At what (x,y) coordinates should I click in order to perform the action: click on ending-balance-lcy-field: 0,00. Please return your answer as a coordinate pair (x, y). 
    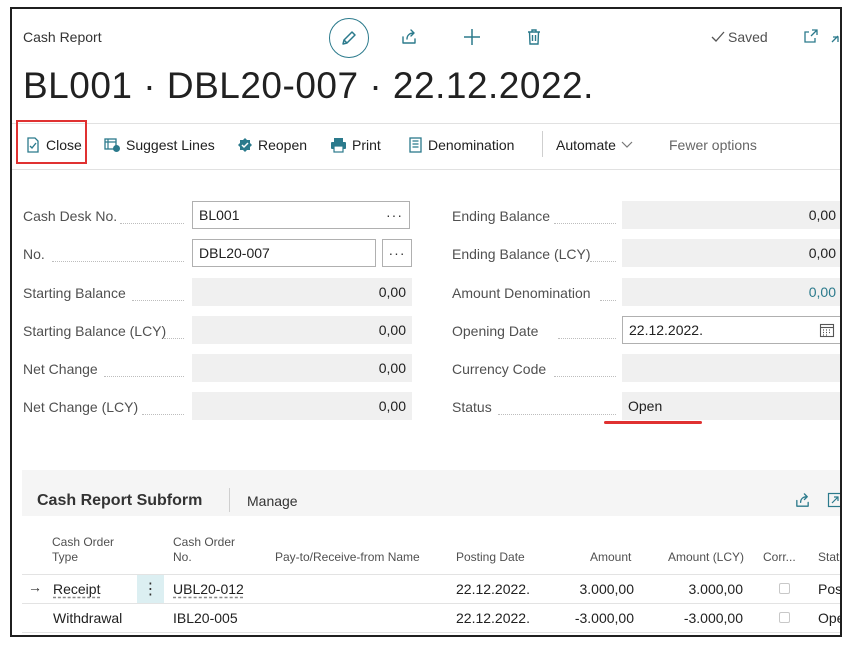
    Looking at the image, I should click on (731, 253).